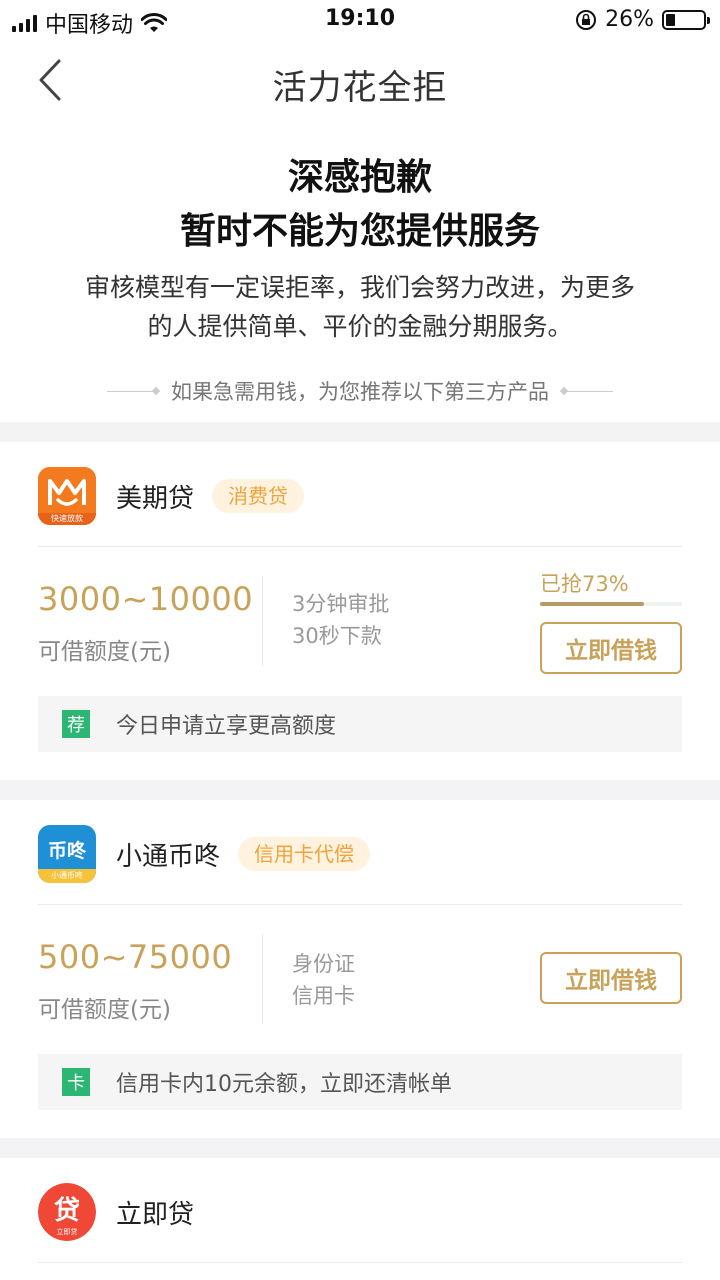 The height and width of the screenshot is (1280, 720). I want to click on nav-bar: 活力花全拒, so click(360, 82).